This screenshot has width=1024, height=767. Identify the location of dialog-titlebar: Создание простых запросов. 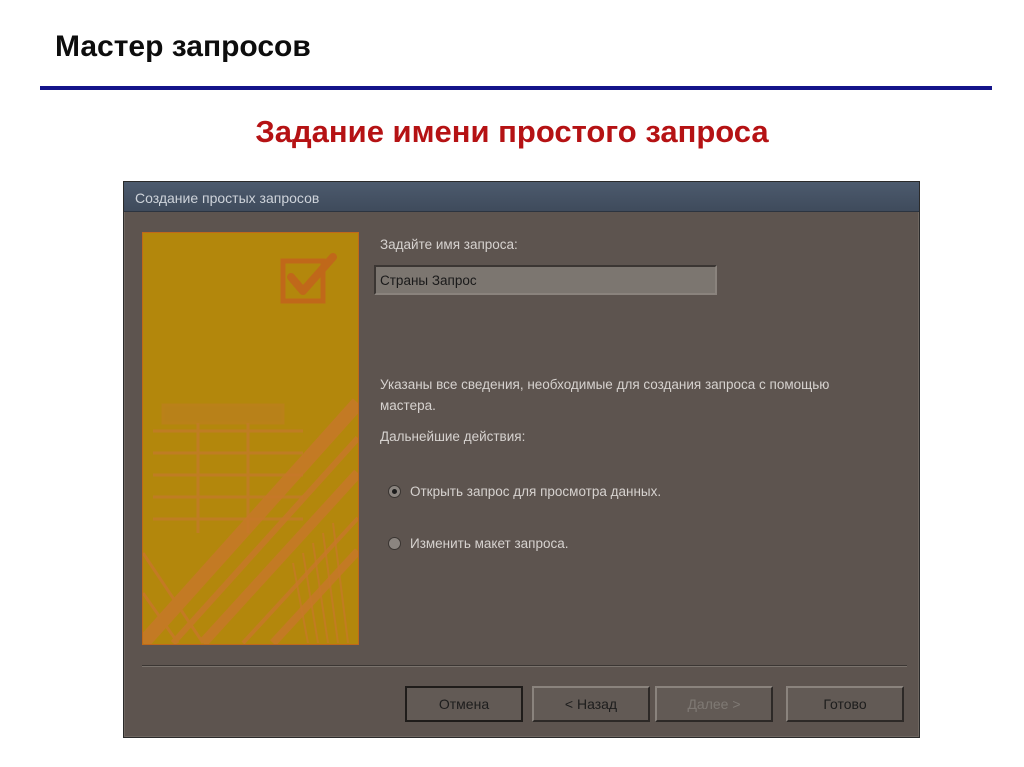
(521, 197).